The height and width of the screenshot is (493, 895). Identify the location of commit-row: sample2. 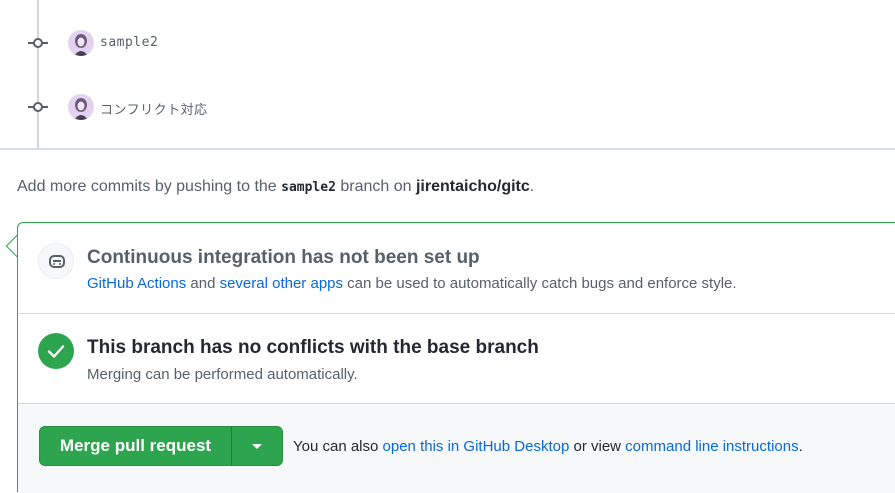
(447, 43).